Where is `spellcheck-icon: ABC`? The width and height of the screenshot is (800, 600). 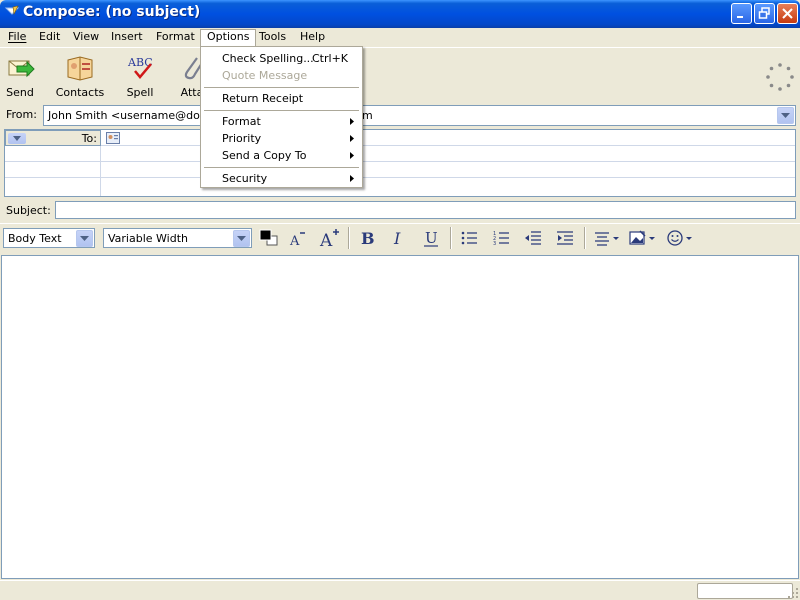 spellcheck-icon: ABC is located at coordinates (140, 67).